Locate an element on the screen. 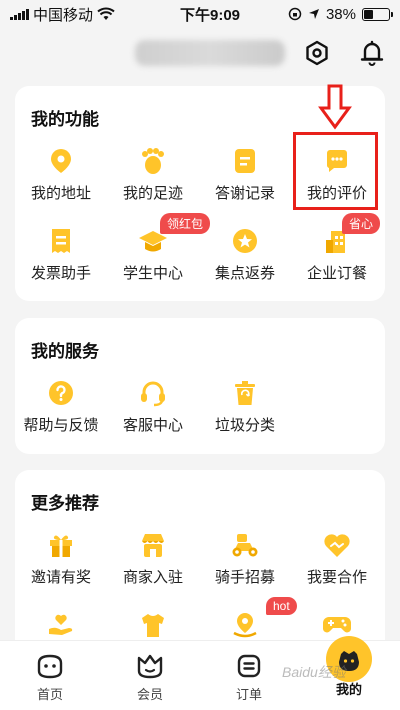  more-recommend-title: 更多推荐 is located at coordinates (65, 503).